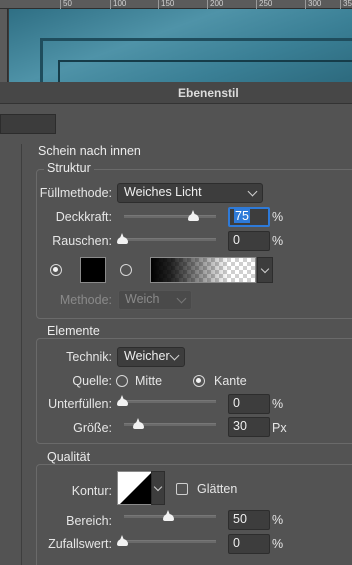 This screenshot has width=352, height=565. What do you see at coordinates (122, 381) in the screenshot?
I see `source-center-radio` at bounding box center [122, 381].